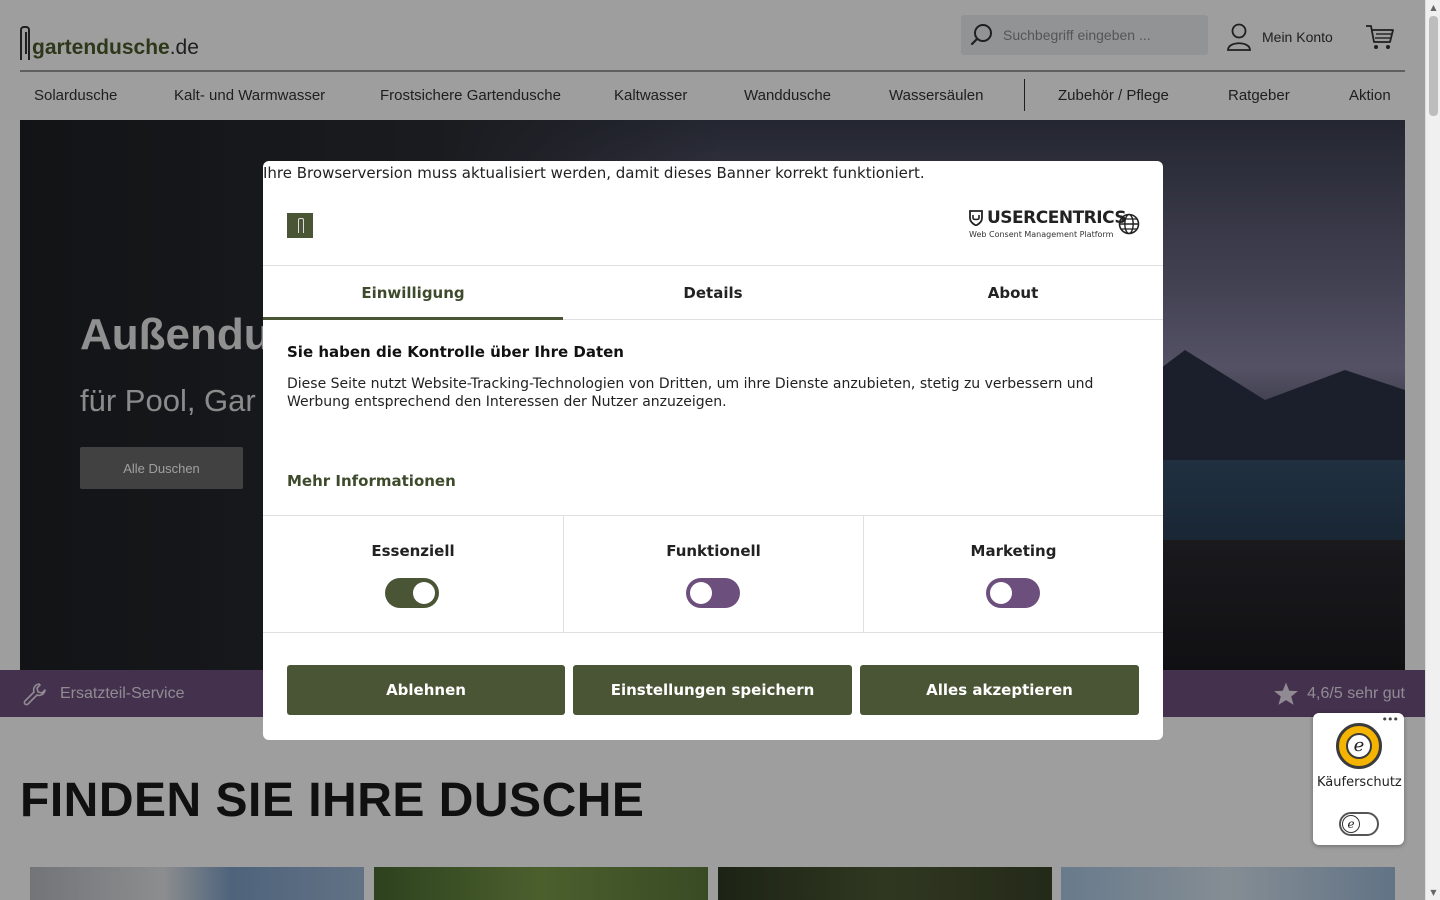  I want to click on trusted-shops-e-icon: e, so click(1351, 824).